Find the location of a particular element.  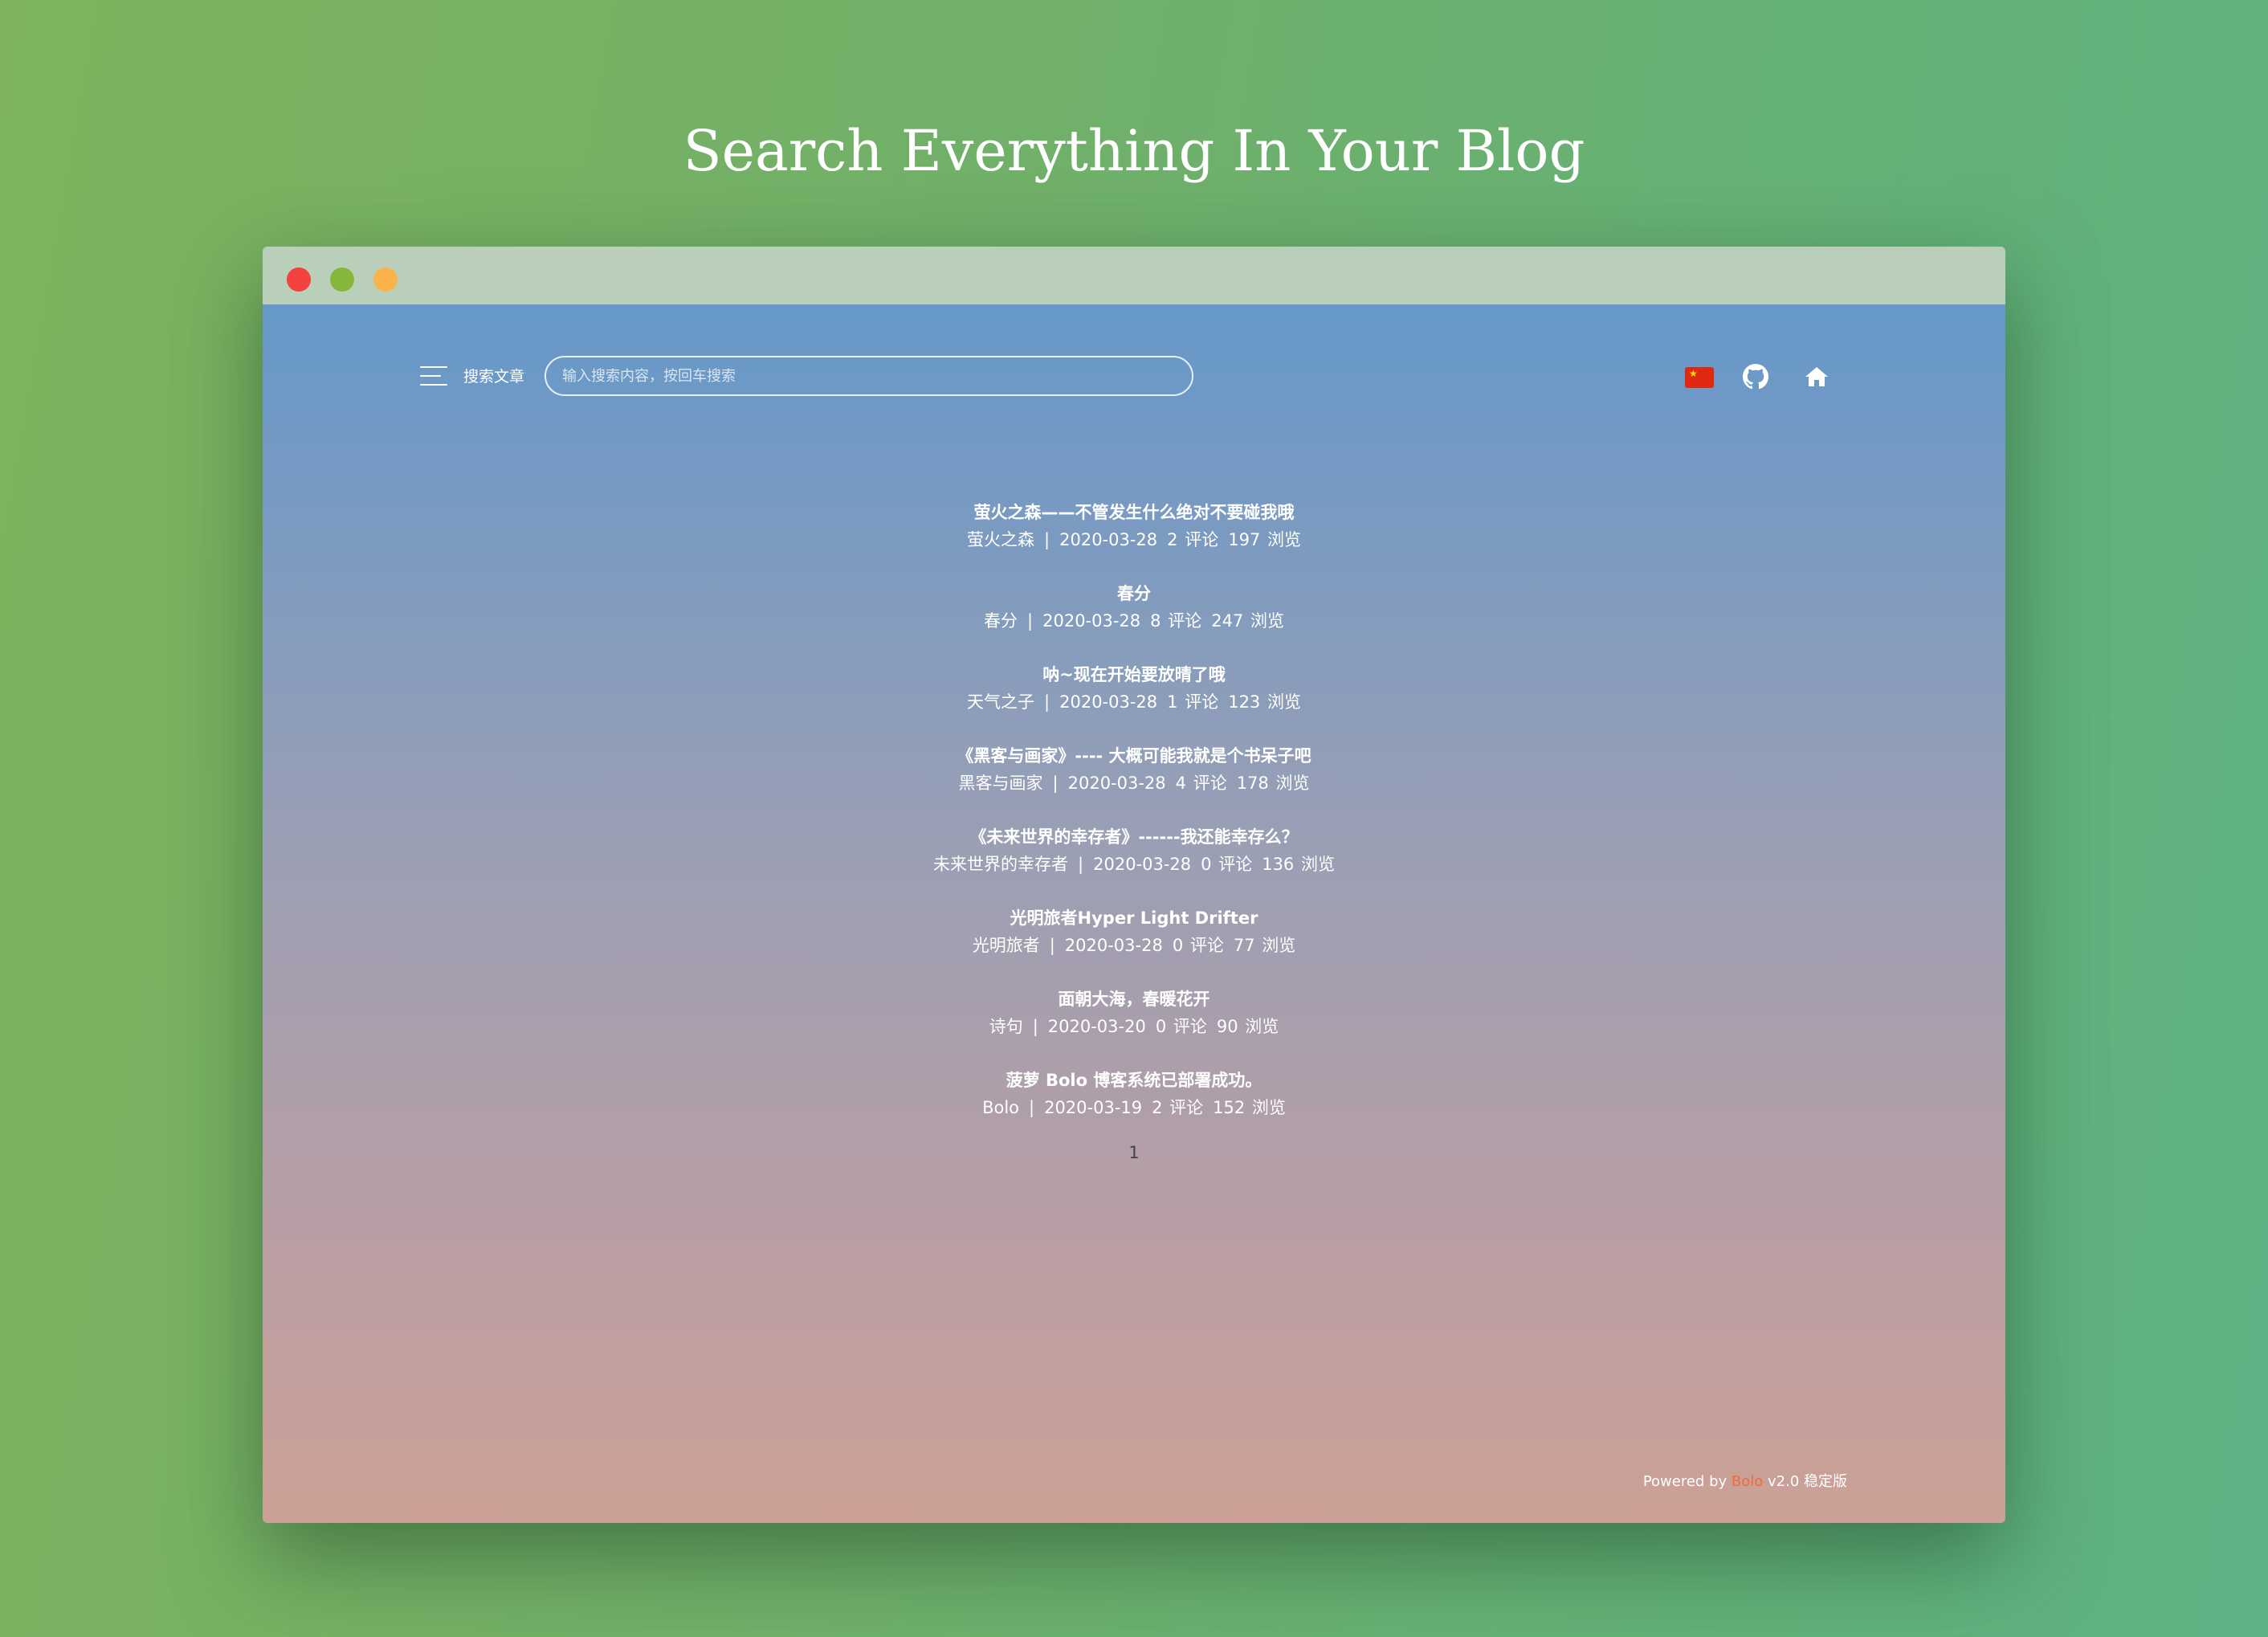

china-flag-icon: ★ is located at coordinates (1699, 377).